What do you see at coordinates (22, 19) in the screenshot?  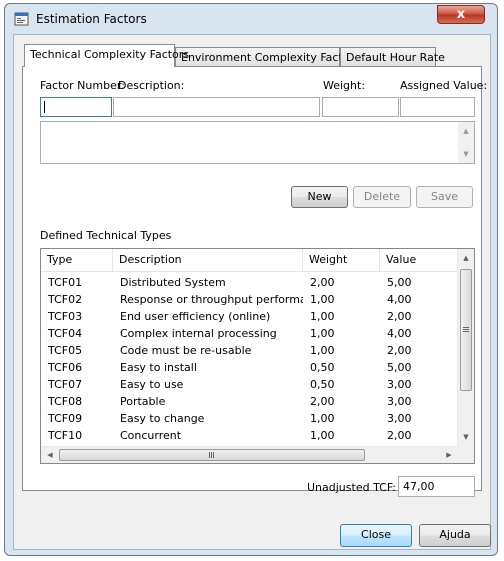 I see `window-app-icon` at bounding box center [22, 19].